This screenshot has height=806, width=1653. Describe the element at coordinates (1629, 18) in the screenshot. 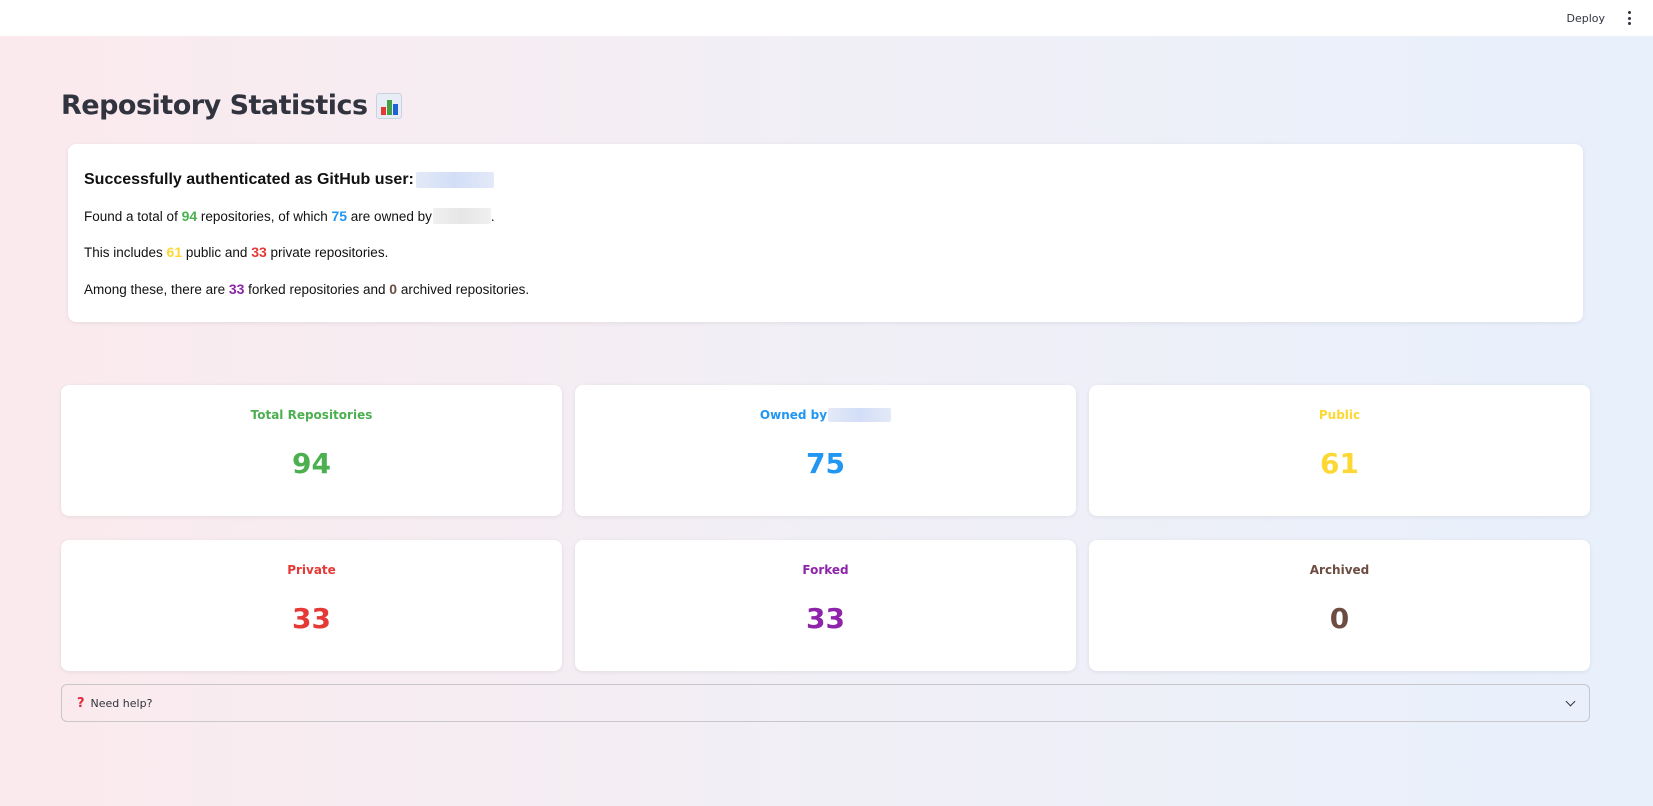

I see `main-menu-icon` at that location.